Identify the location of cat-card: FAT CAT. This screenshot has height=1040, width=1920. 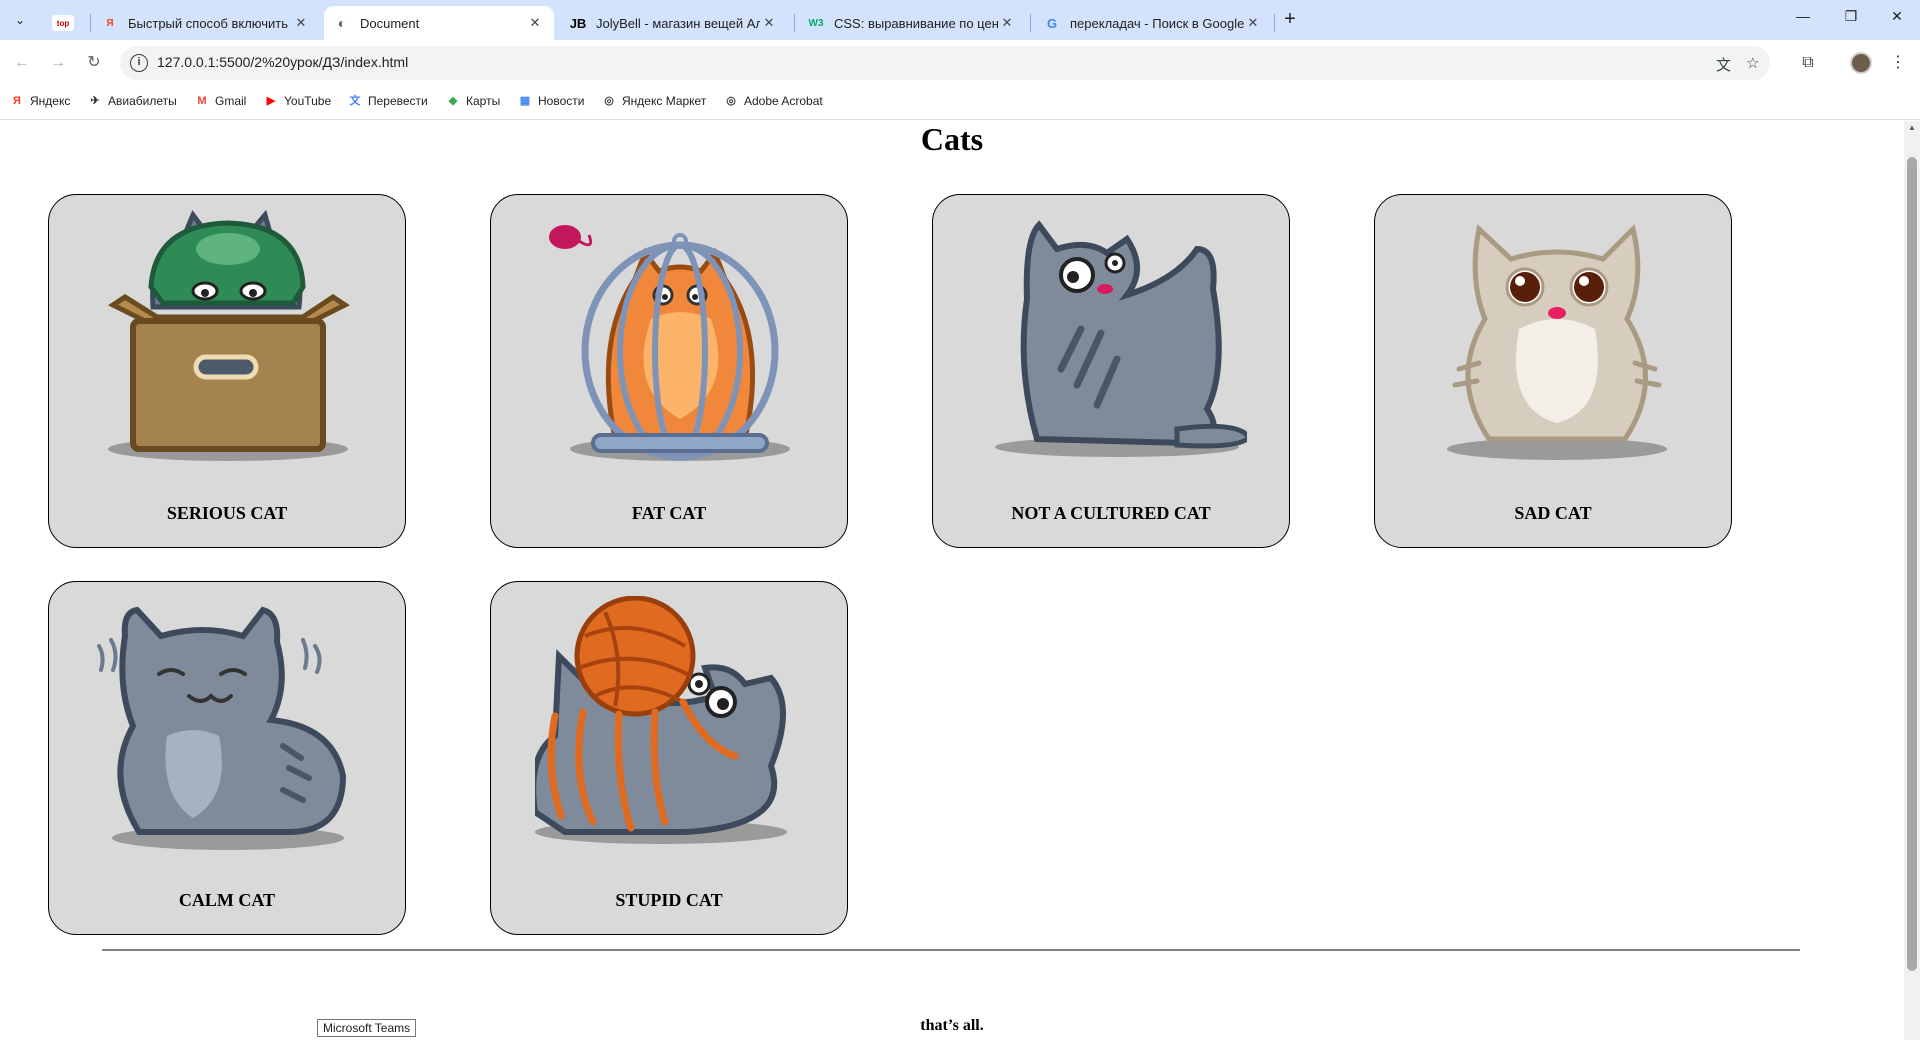
(669, 371).